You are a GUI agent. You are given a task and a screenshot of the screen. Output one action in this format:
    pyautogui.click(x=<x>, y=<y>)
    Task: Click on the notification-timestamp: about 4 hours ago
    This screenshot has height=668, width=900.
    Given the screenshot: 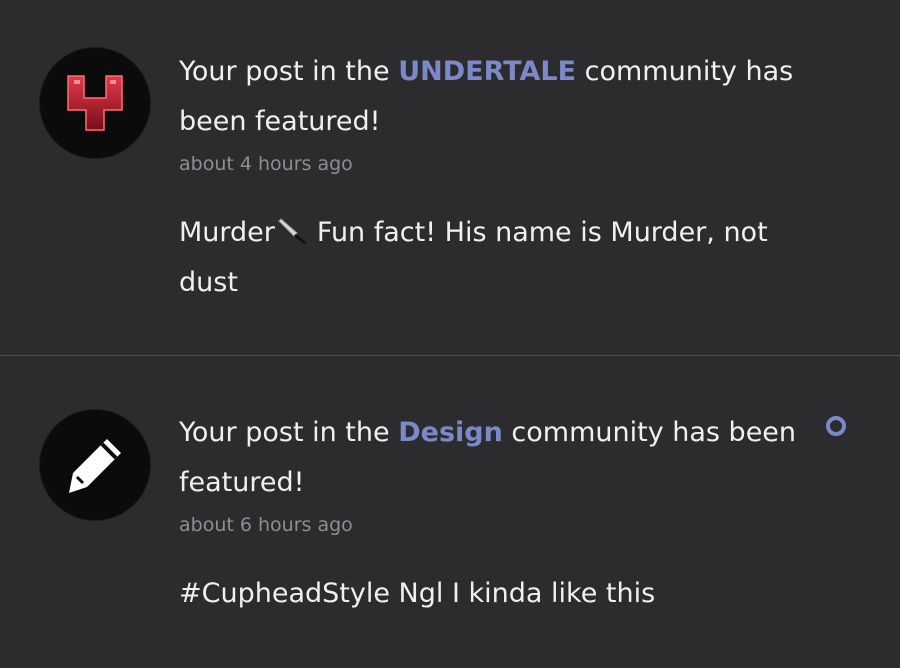 What is the action you would take?
    pyautogui.click(x=266, y=164)
    